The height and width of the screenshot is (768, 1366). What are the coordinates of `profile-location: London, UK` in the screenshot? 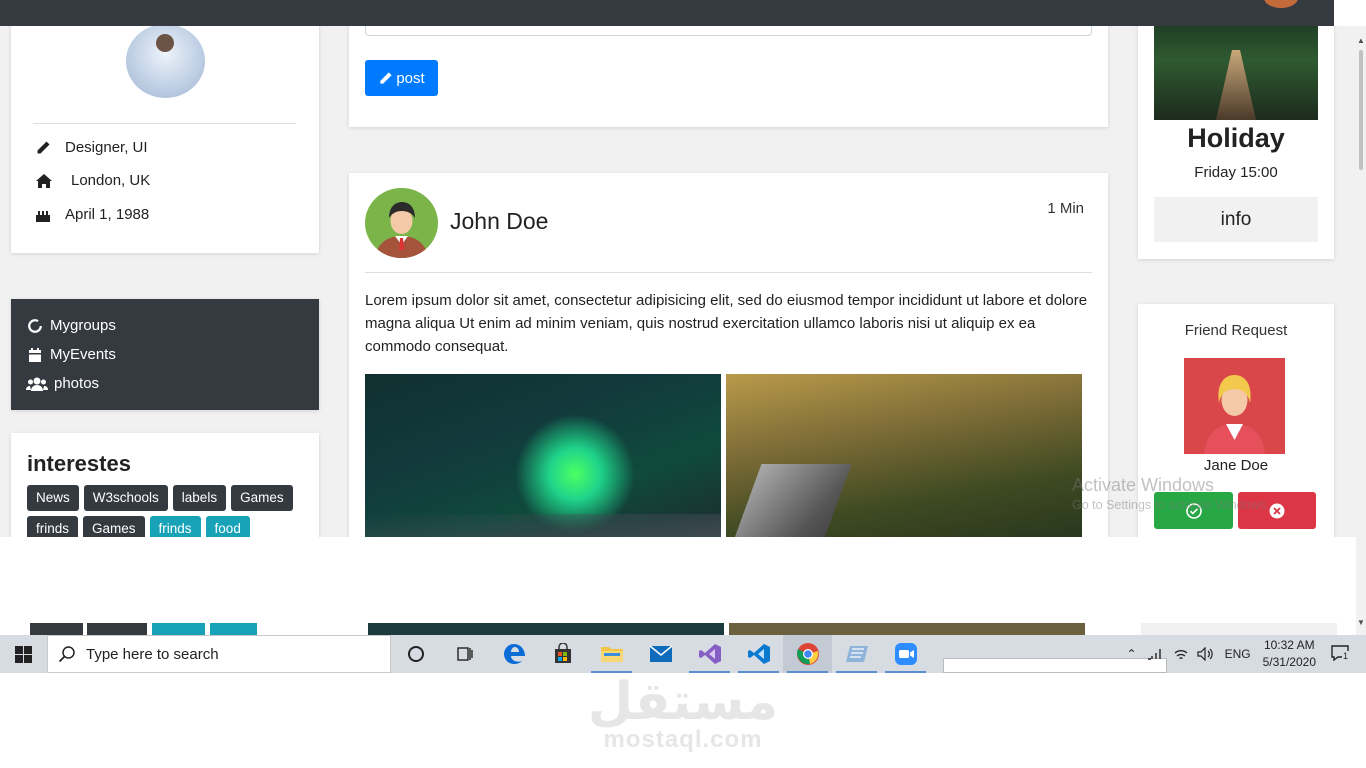 It's located at (111, 180).